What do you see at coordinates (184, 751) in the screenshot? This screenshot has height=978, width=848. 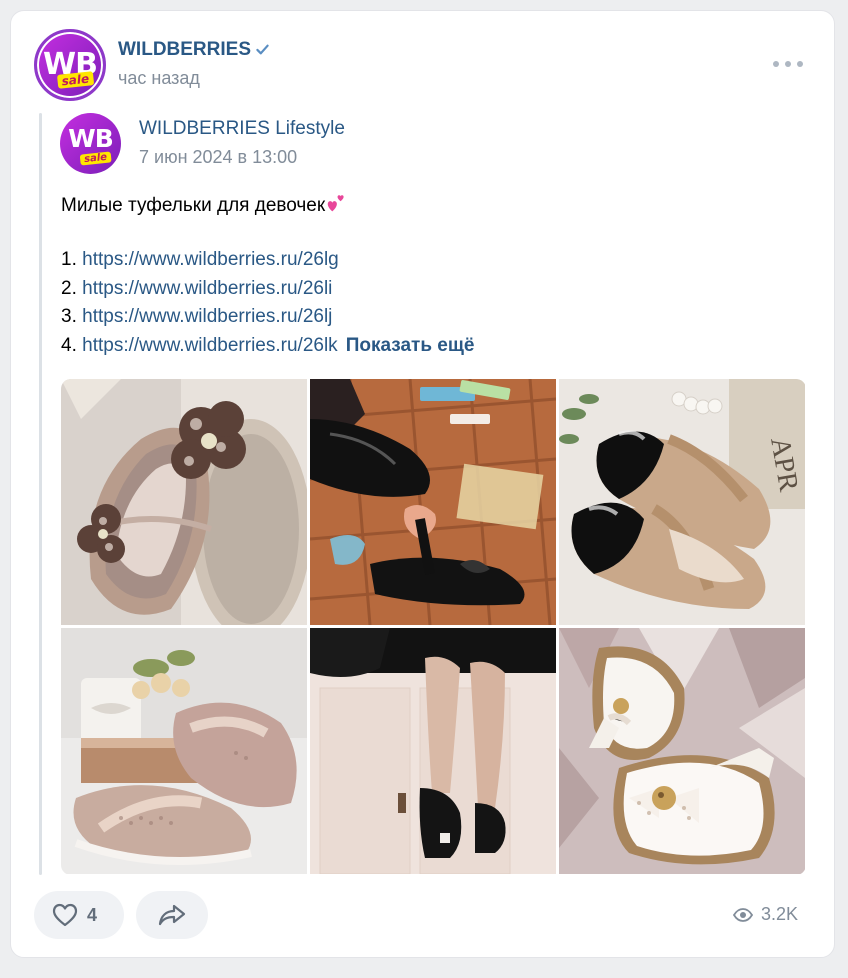 I see `photo-rose-gold-perforated-shoes` at bounding box center [184, 751].